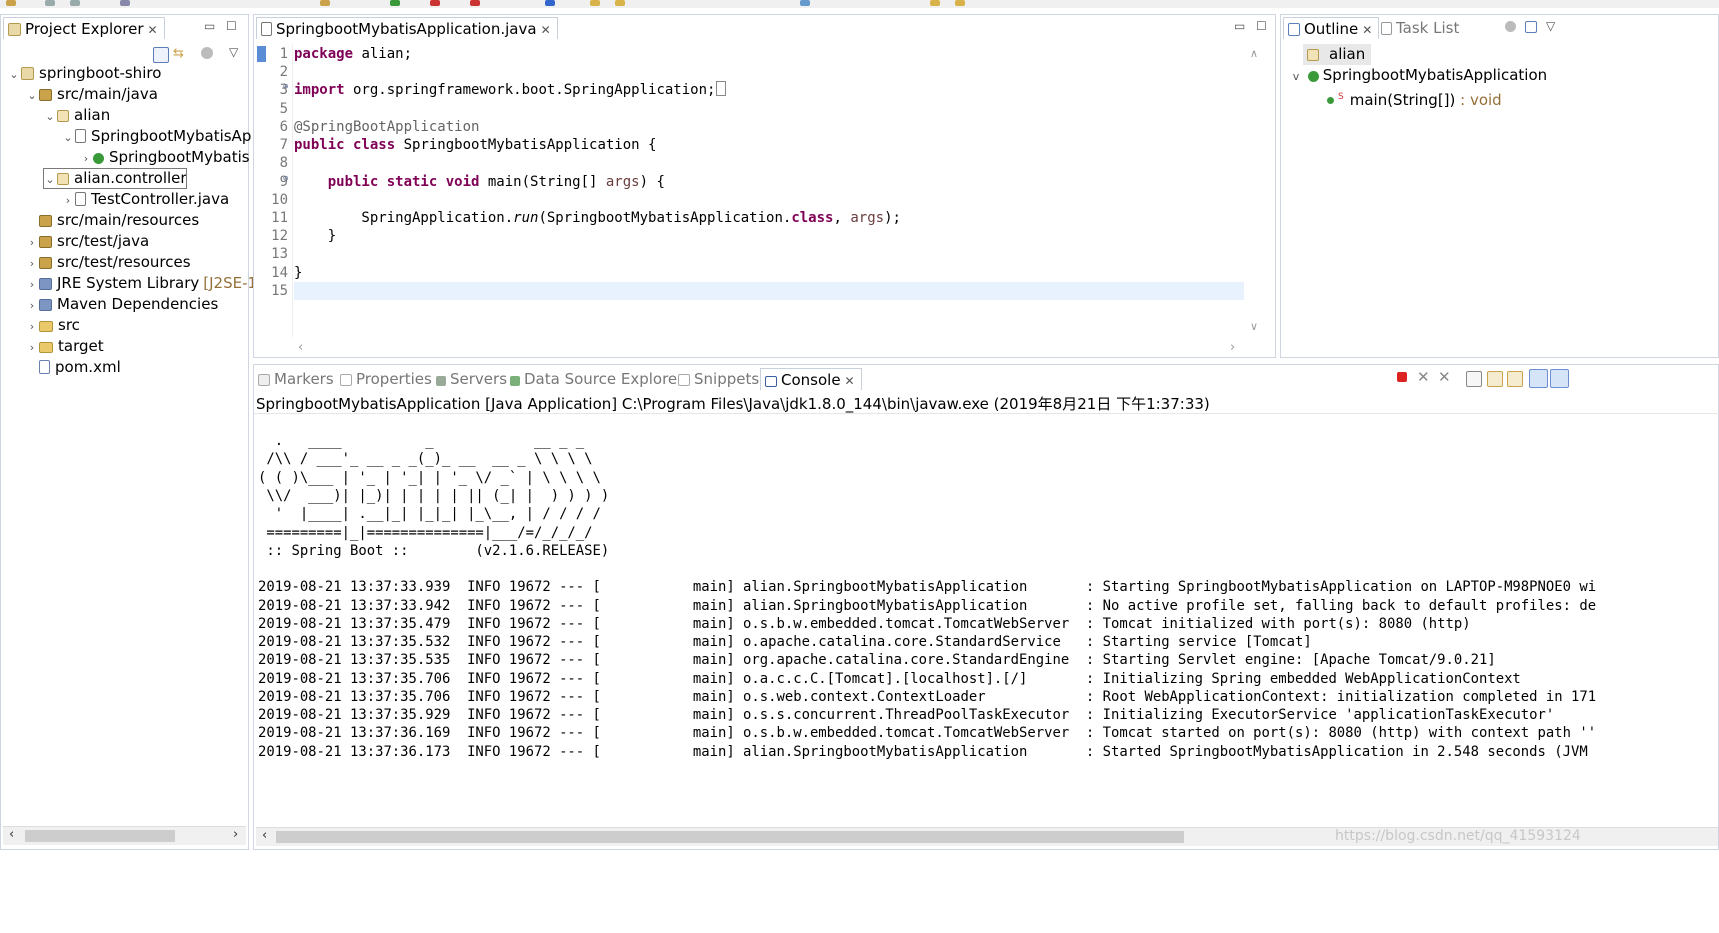 This screenshot has height=933, width=1719. I want to click on tree-item: ⌄ SpringbootMybatisAp, so click(156, 136).